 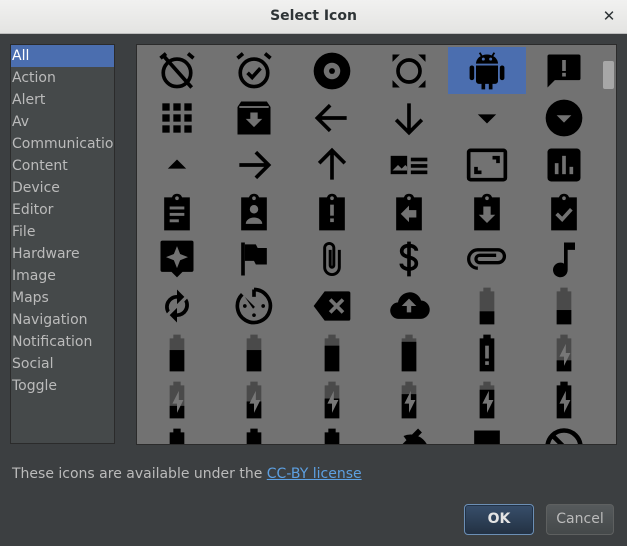 I want to click on icon-cell-album, so click(x=332, y=70).